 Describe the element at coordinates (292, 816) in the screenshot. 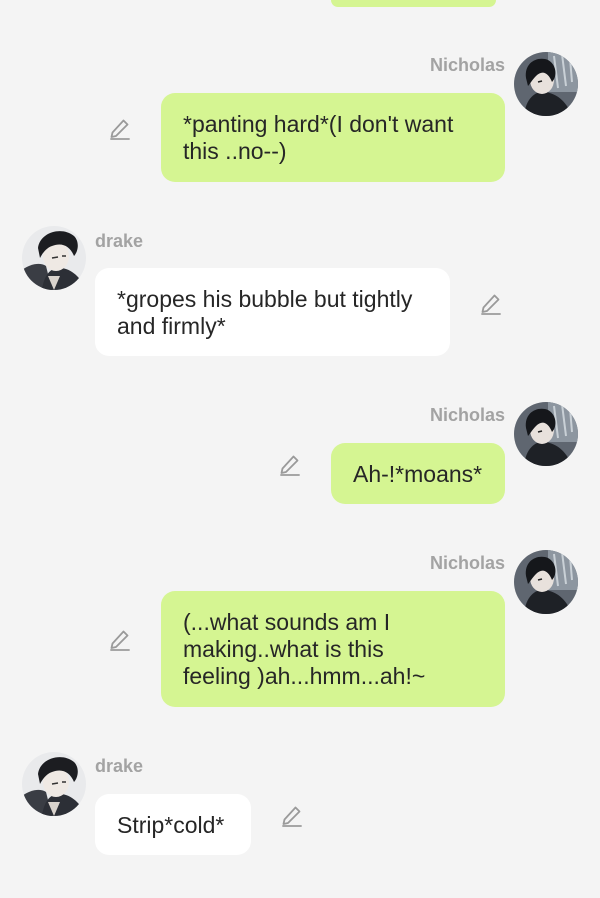

I see `pencil-edit-icon` at that location.